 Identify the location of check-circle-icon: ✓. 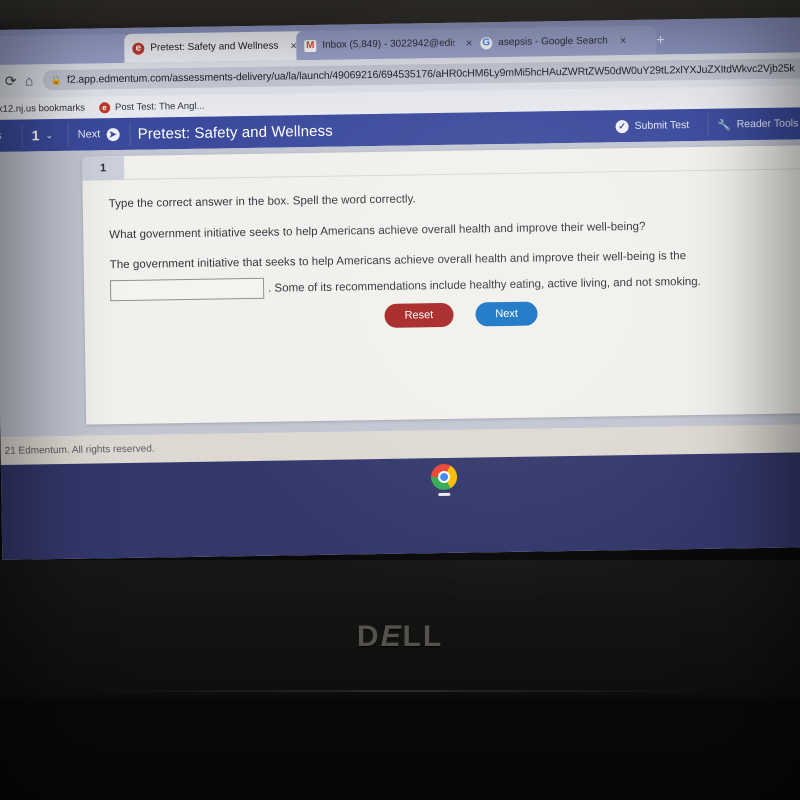
(622, 126).